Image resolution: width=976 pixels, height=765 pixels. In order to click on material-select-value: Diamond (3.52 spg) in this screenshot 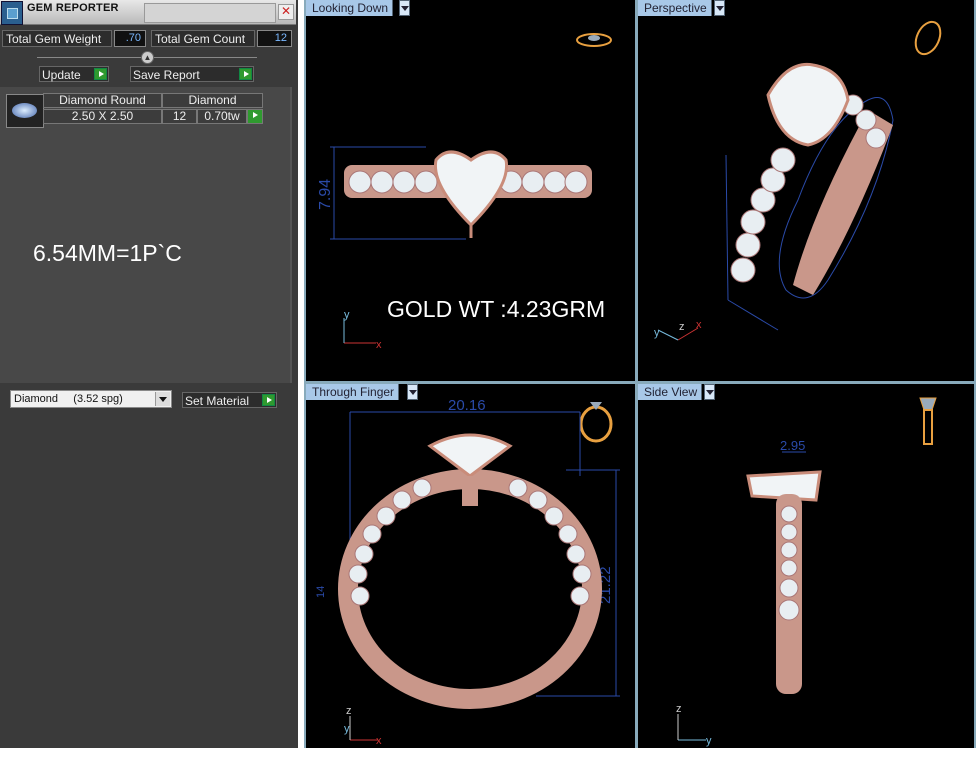, I will do `click(68, 399)`.